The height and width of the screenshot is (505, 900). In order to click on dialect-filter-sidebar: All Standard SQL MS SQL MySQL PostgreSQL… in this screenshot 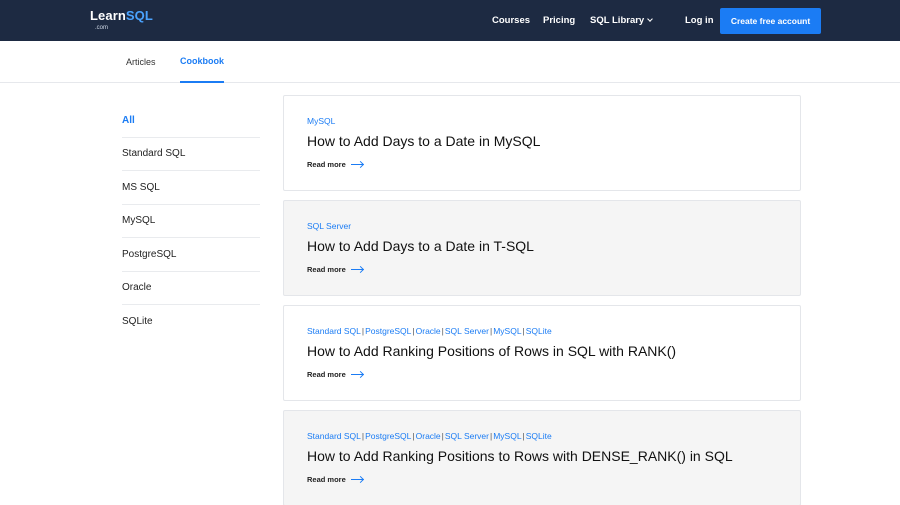, I will do `click(191, 221)`.